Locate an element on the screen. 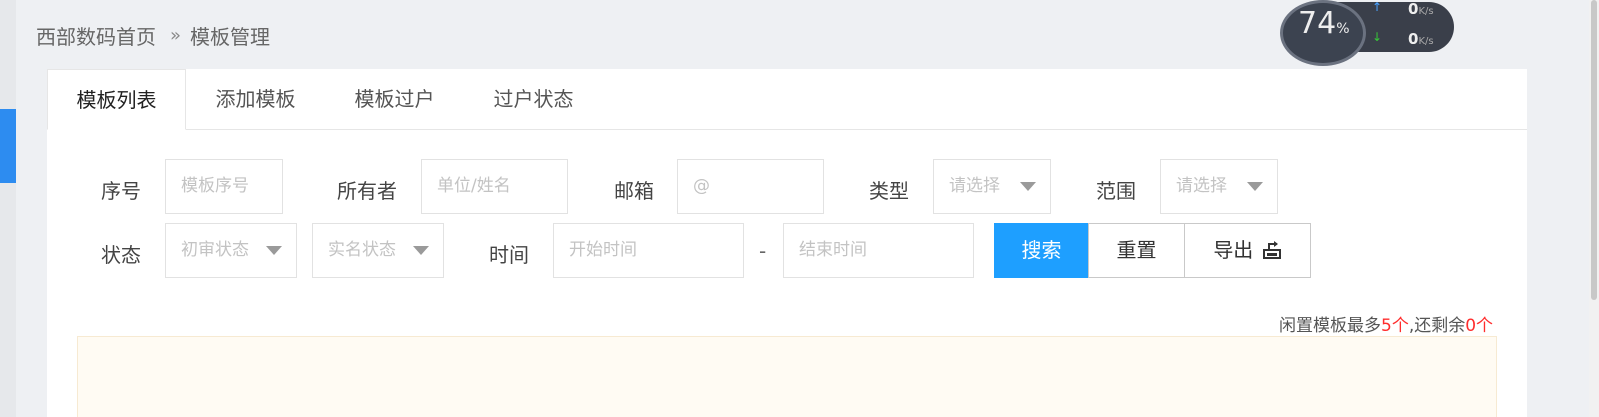 The height and width of the screenshot is (417, 1599). export-button: 导出 is located at coordinates (1247, 250).